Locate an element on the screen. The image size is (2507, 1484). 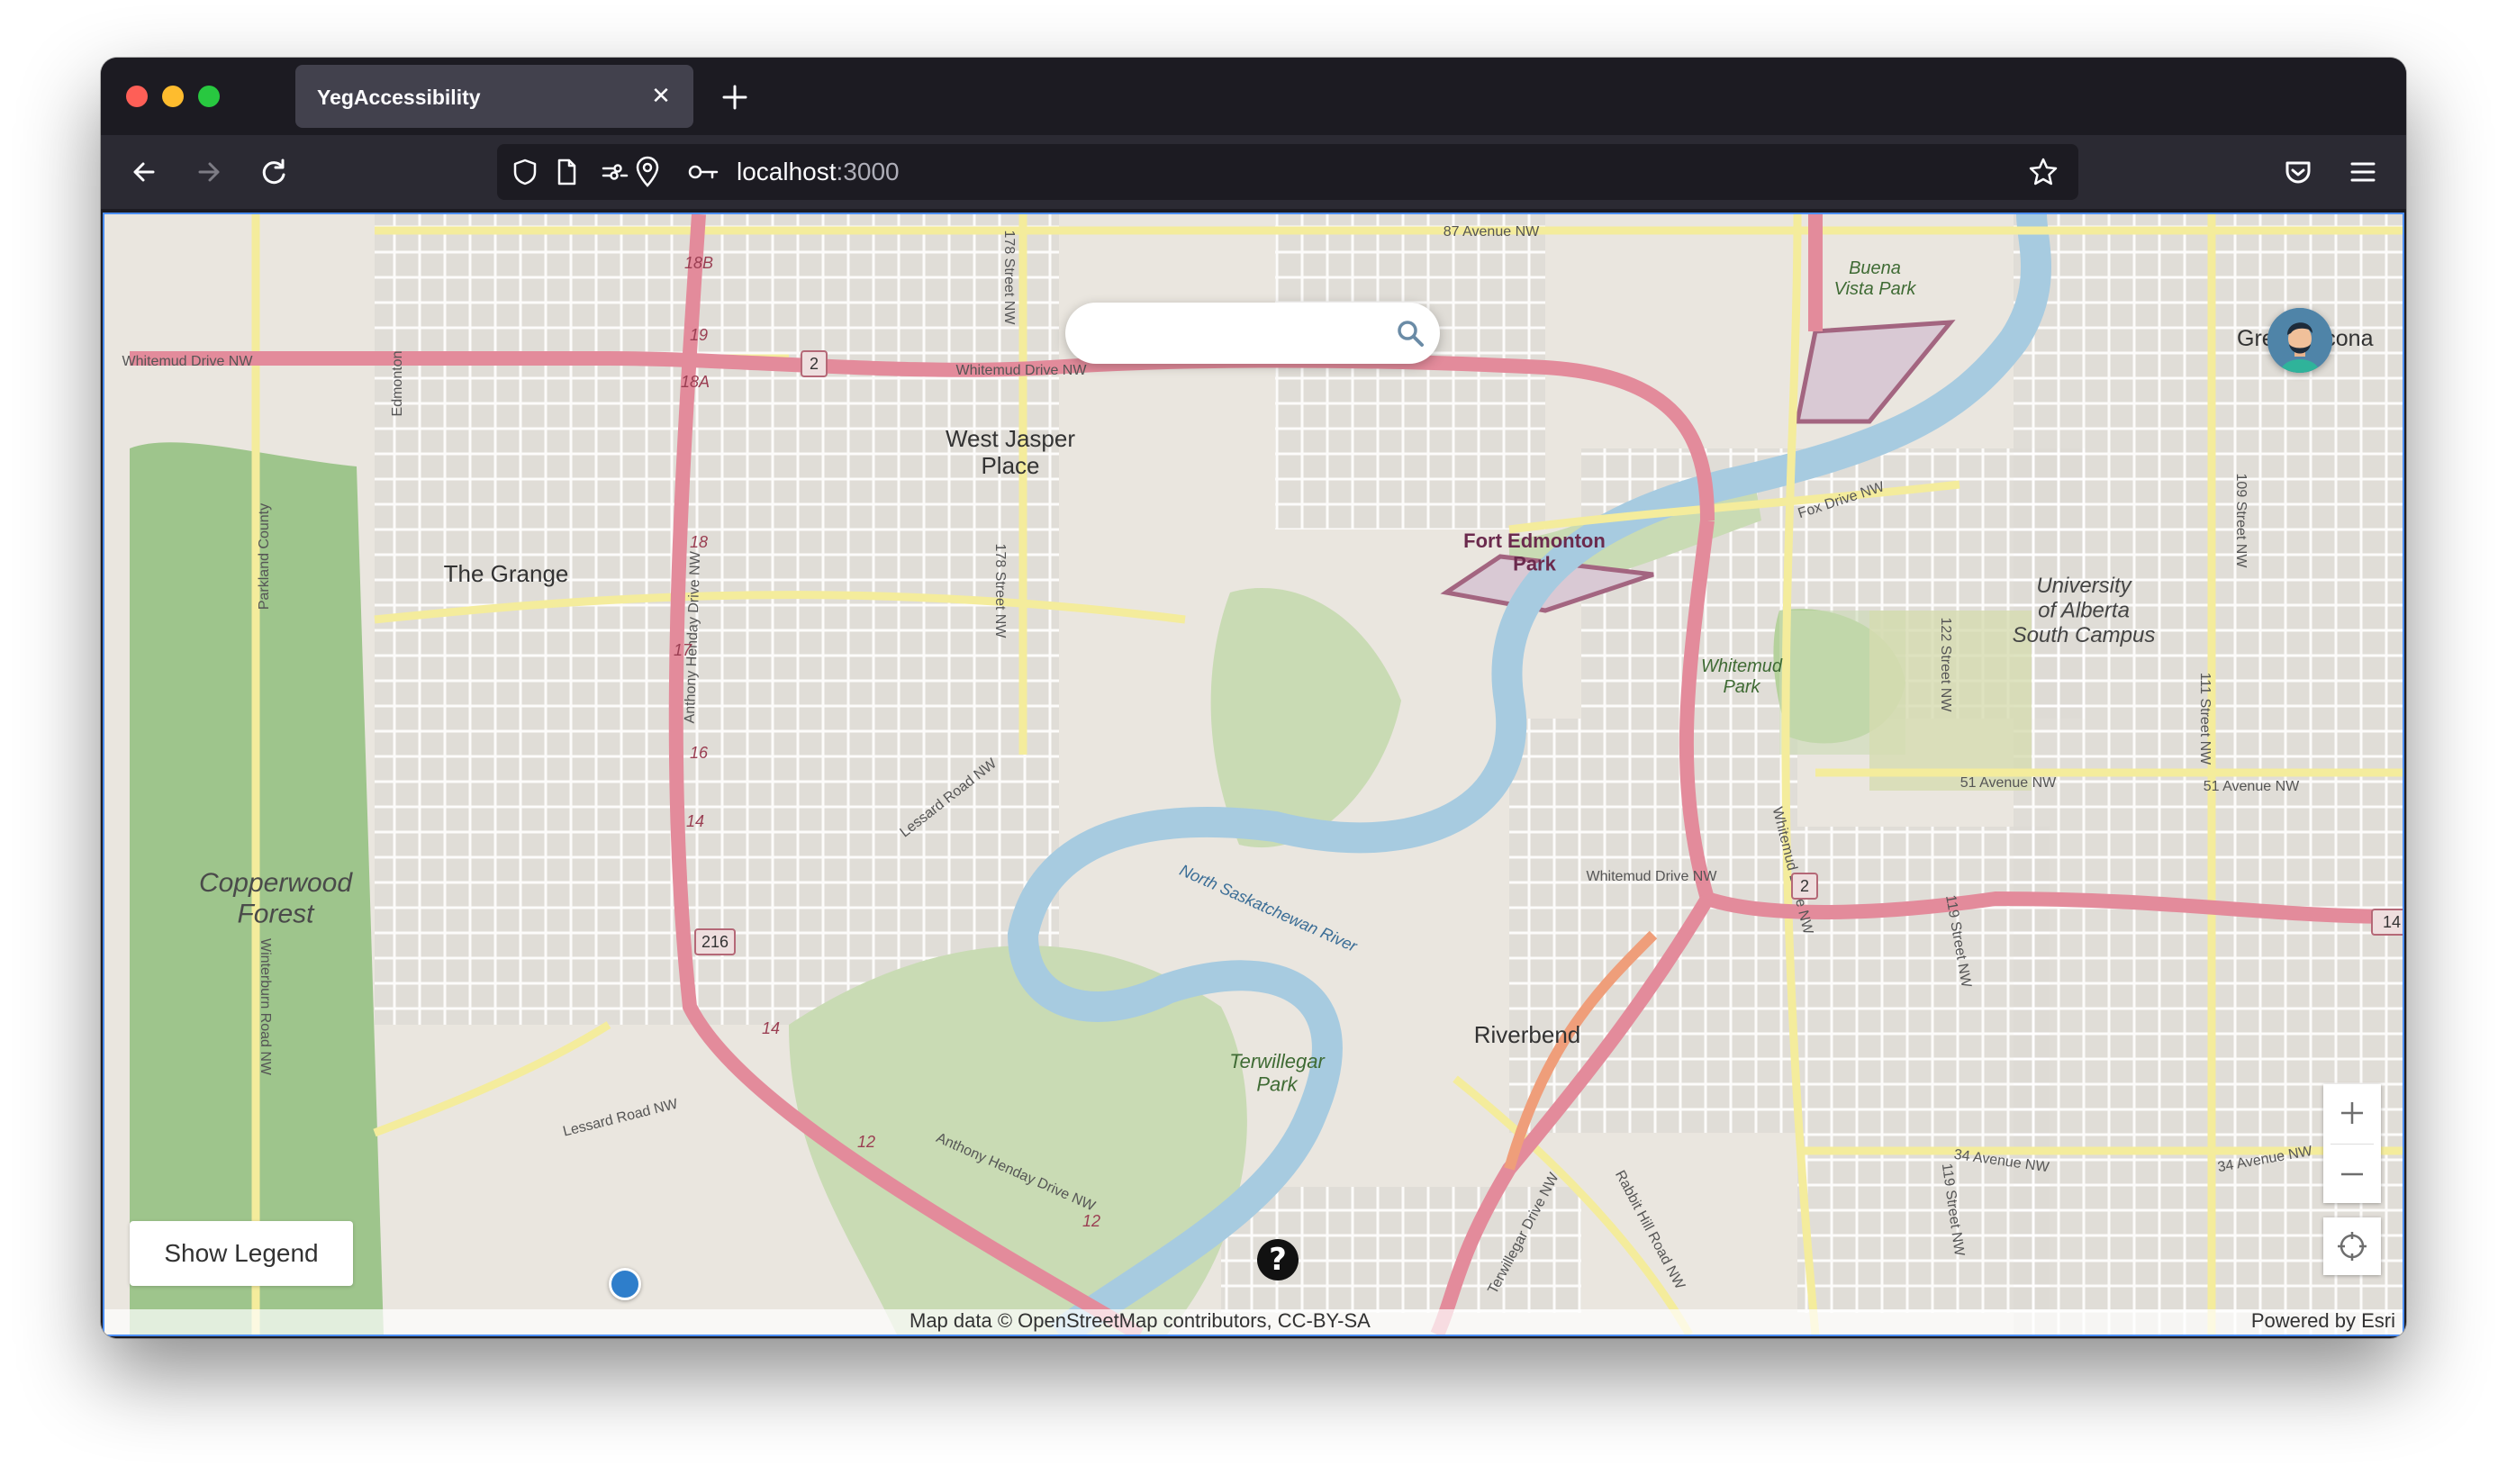
road-label: 122 Street NW is located at coordinates (1945, 665).